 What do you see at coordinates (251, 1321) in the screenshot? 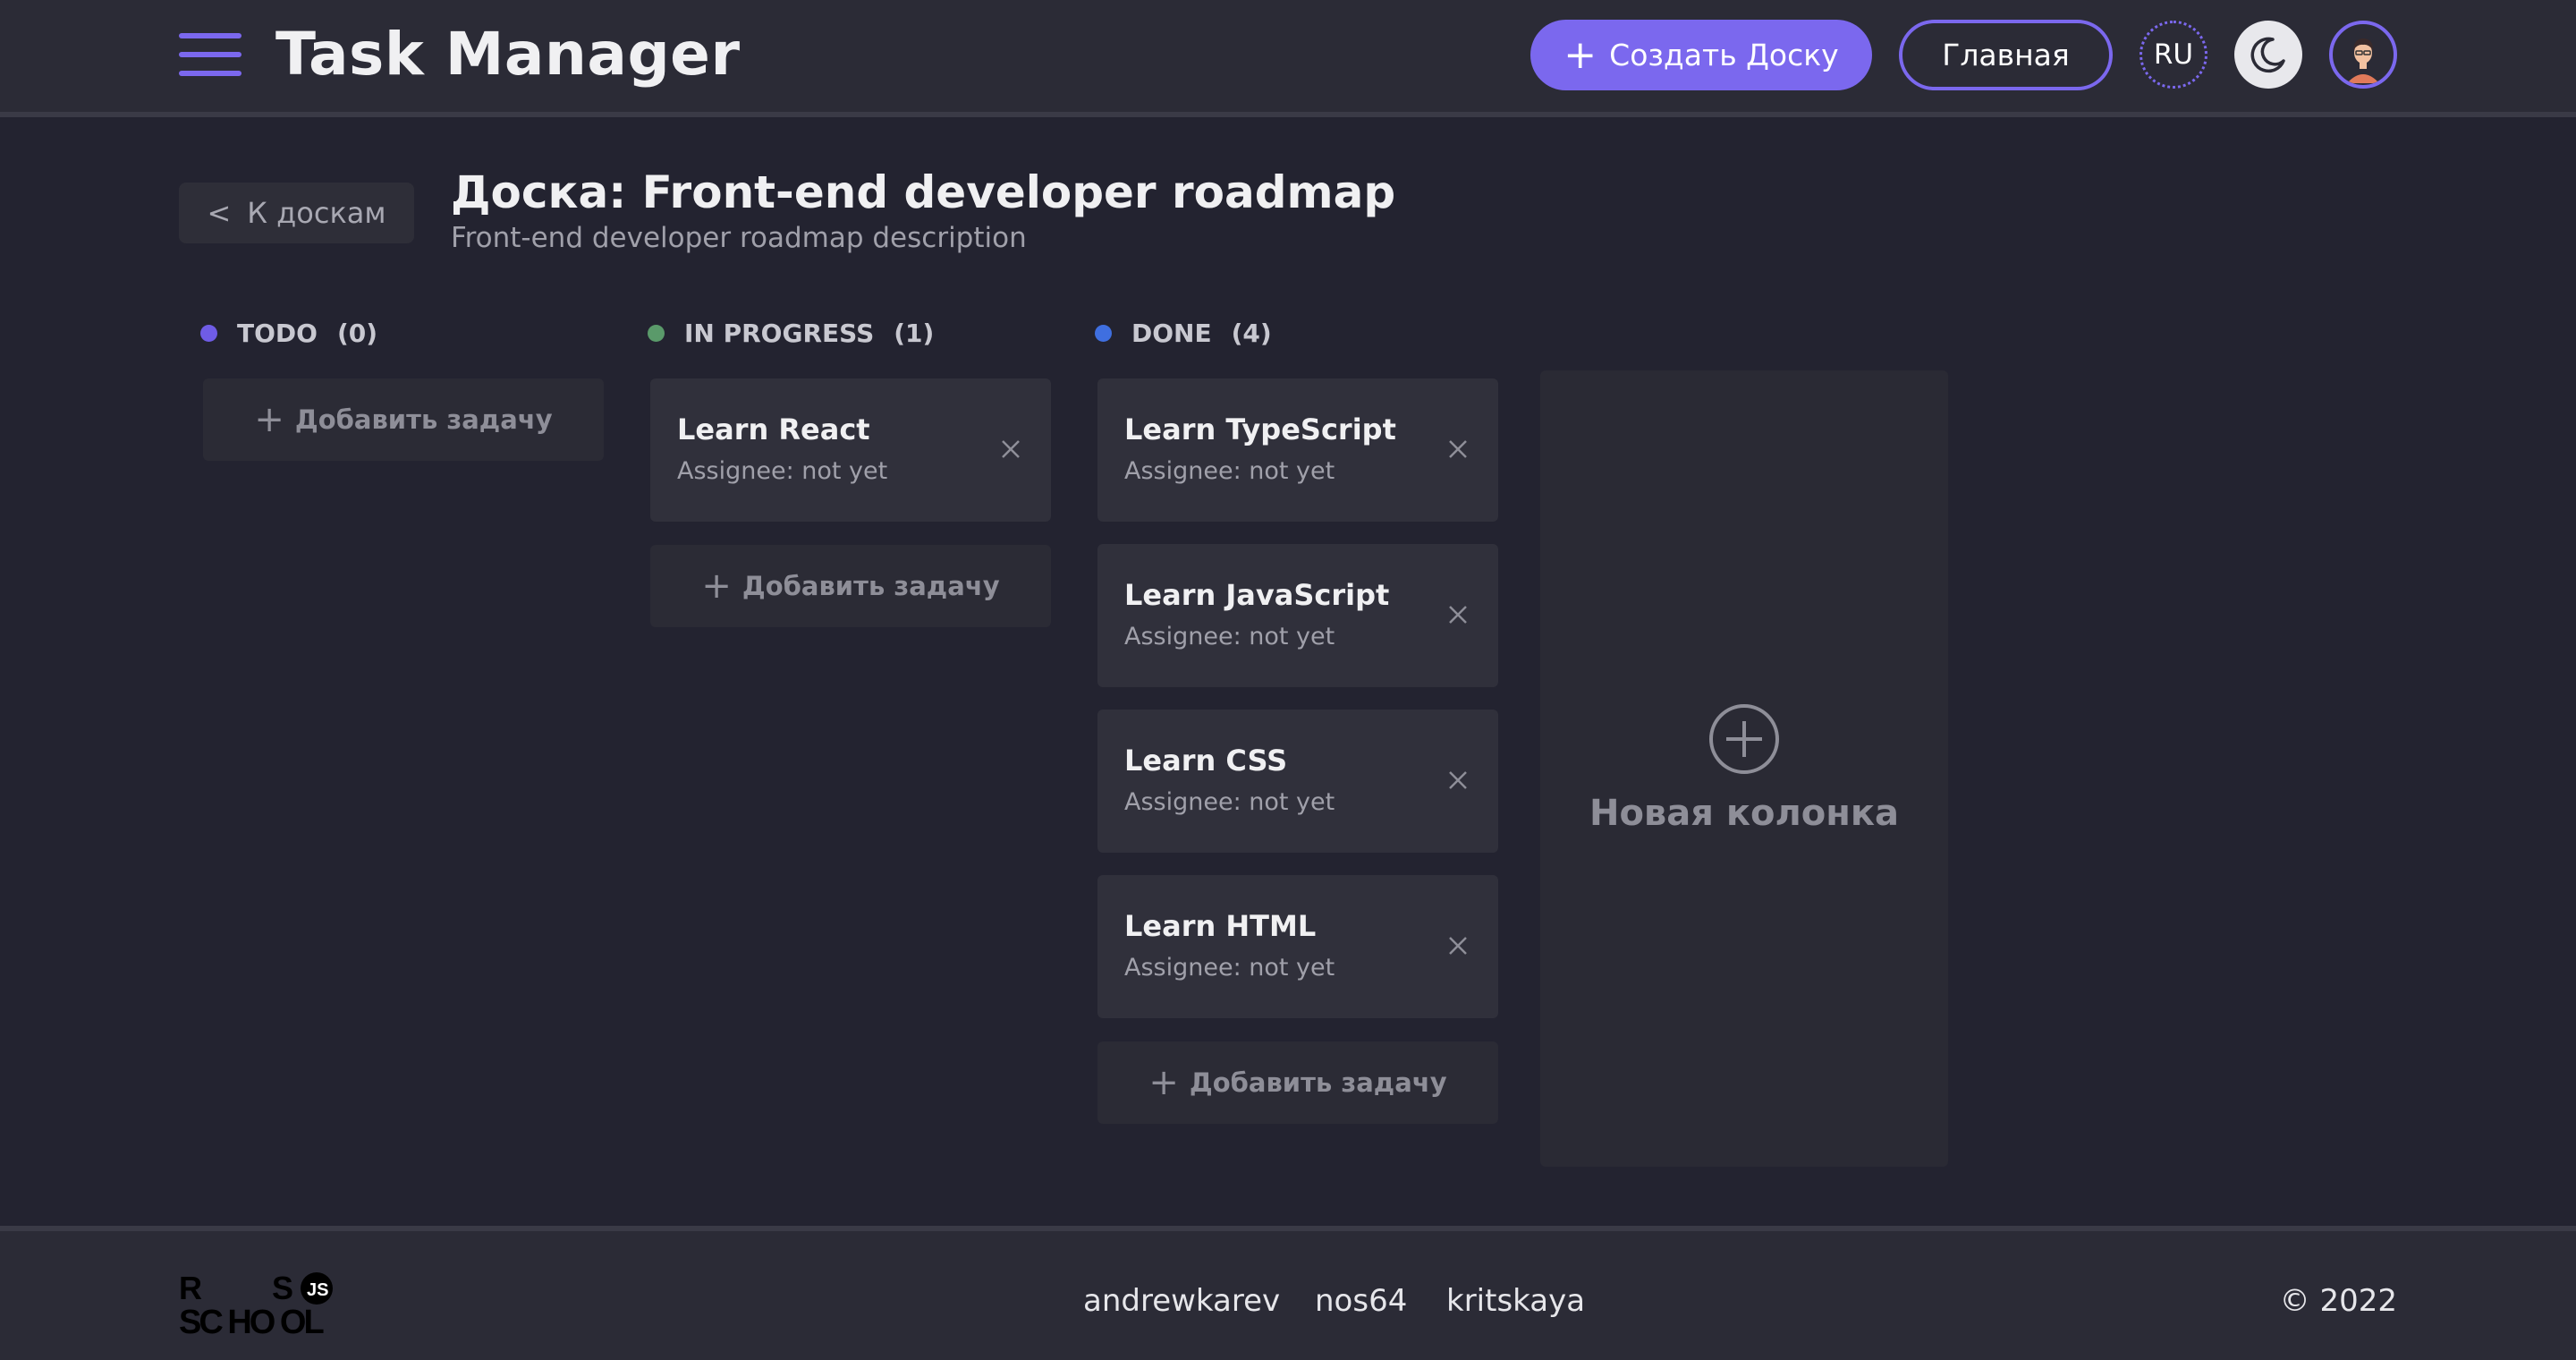
I see `svg-text: SC HO OL` at bounding box center [251, 1321].